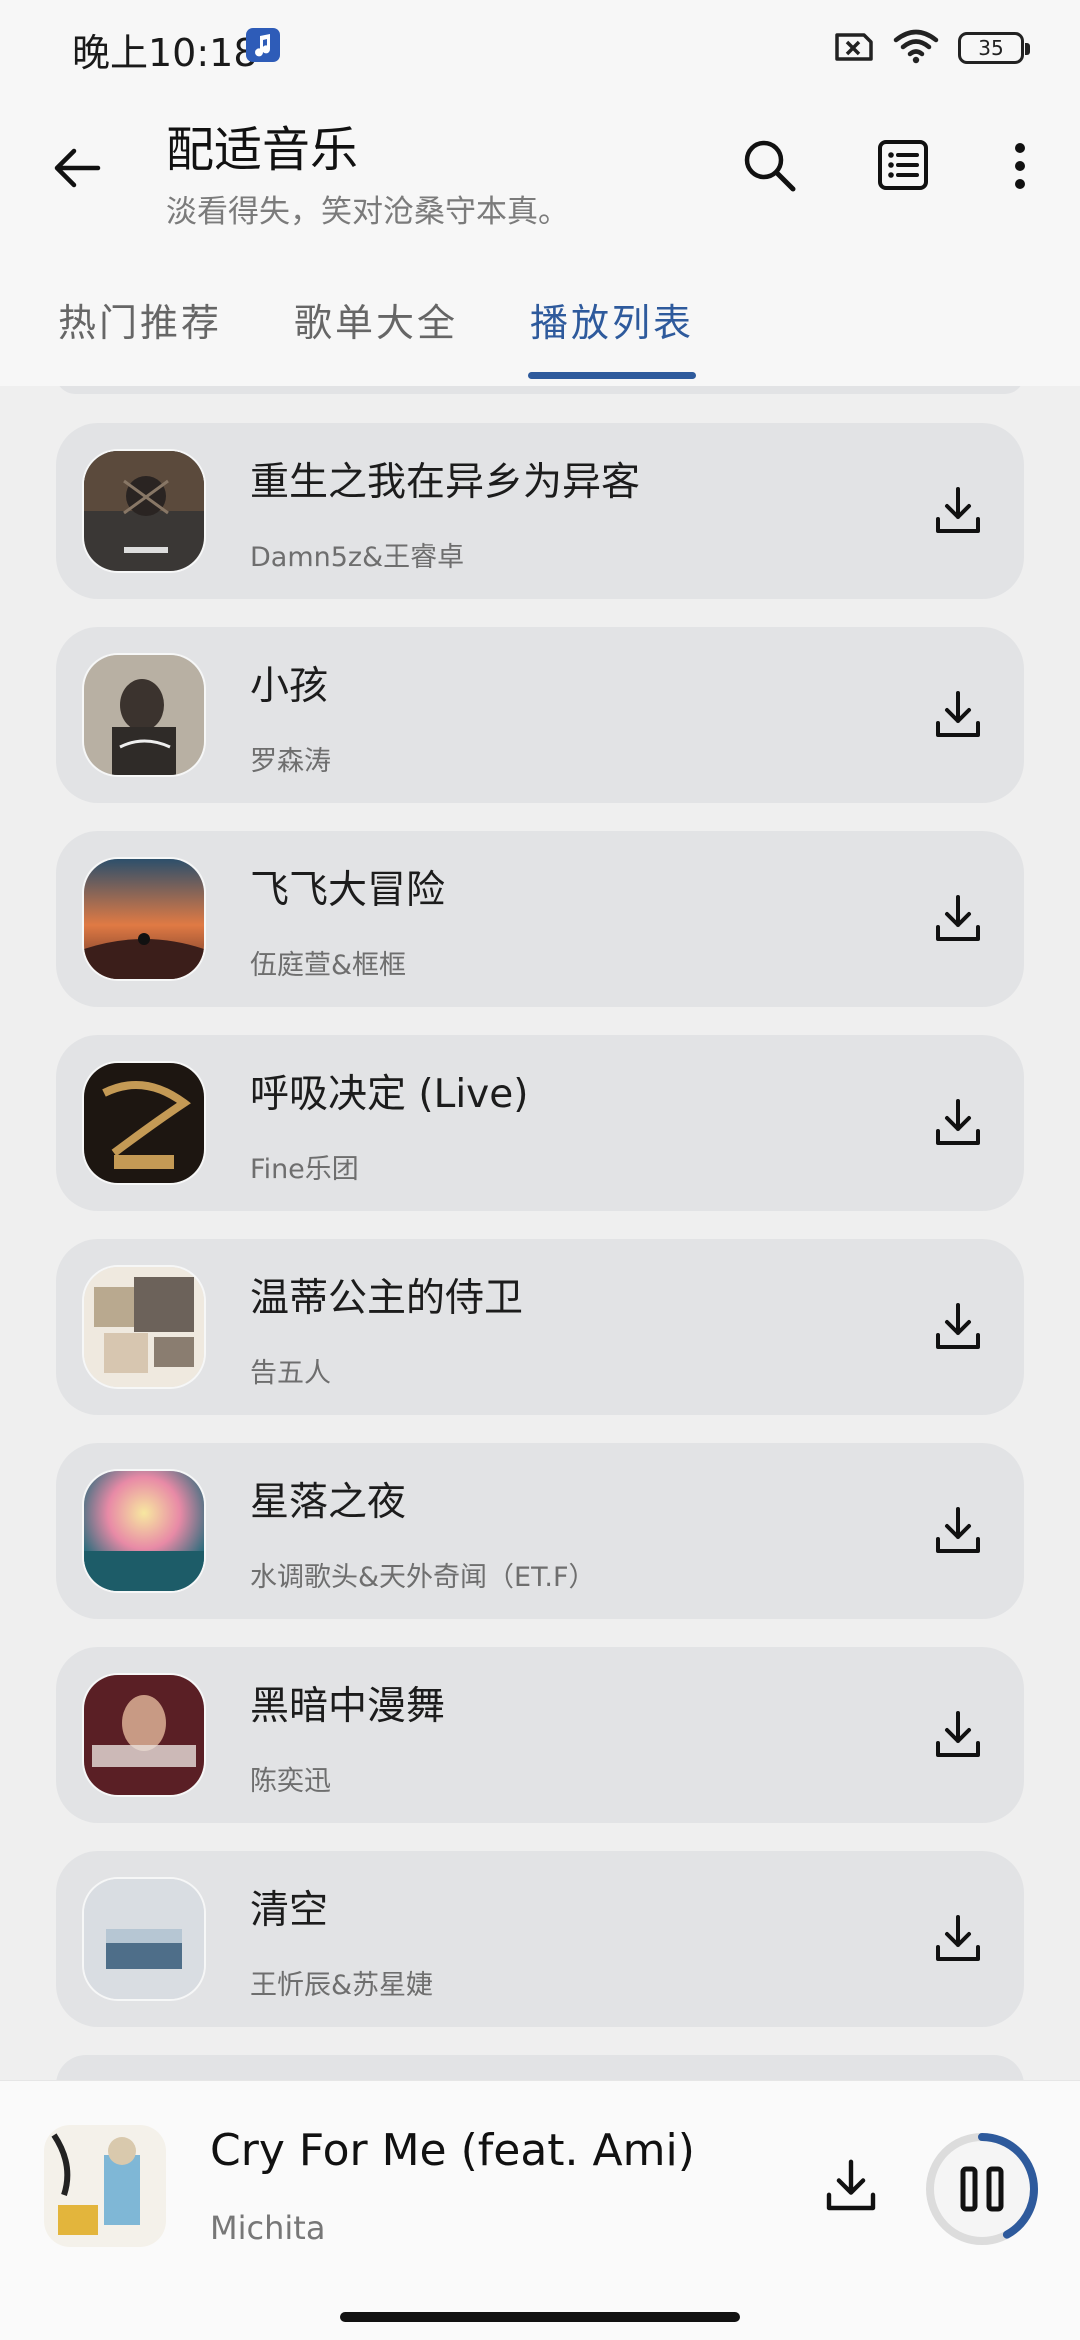 This screenshot has height=2340, width=1080. What do you see at coordinates (328, 1502) in the screenshot?
I see `song-title: 星落之夜` at bounding box center [328, 1502].